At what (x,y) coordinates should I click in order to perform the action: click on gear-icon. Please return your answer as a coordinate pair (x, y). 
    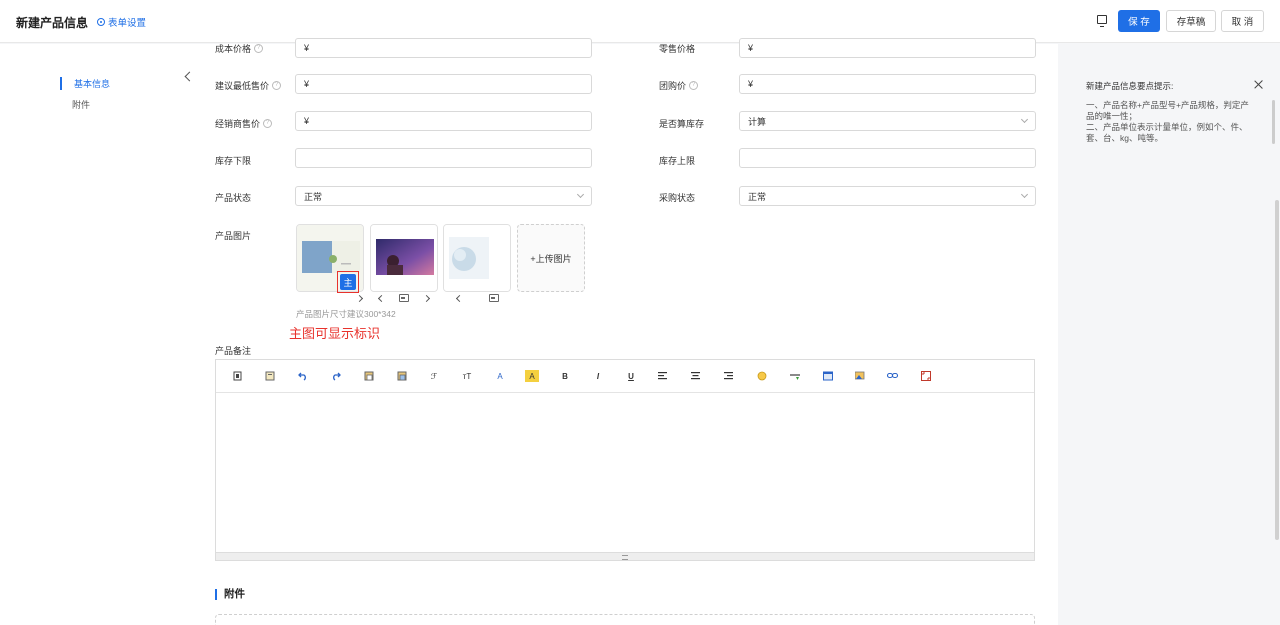
    Looking at the image, I should click on (101, 22).